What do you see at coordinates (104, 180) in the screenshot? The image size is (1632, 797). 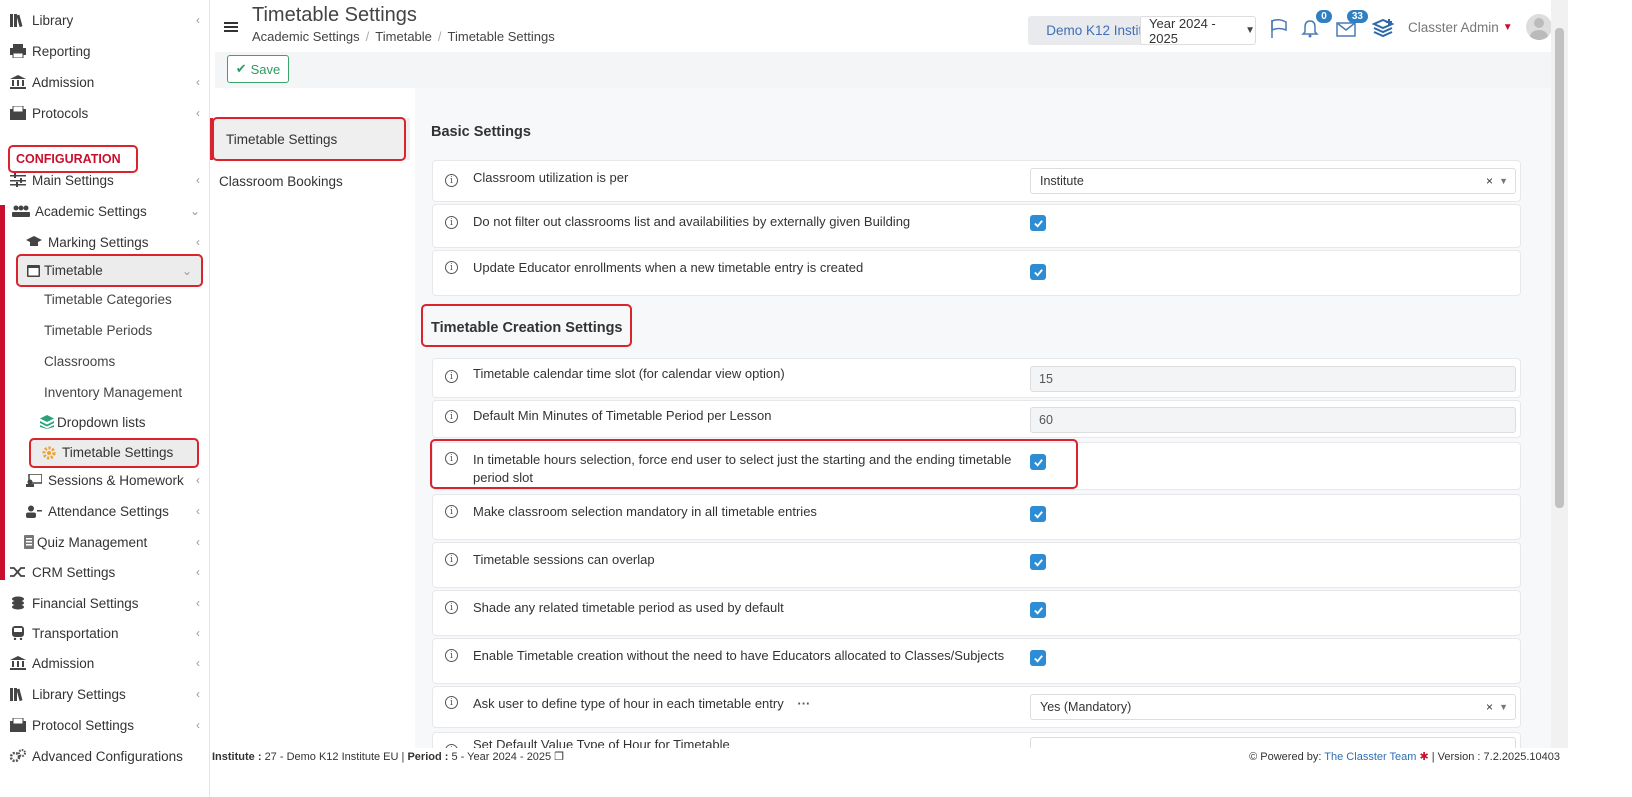 I see `sidebar-item-main-settings: Main Settings ‹` at bounding box center [104, 180].